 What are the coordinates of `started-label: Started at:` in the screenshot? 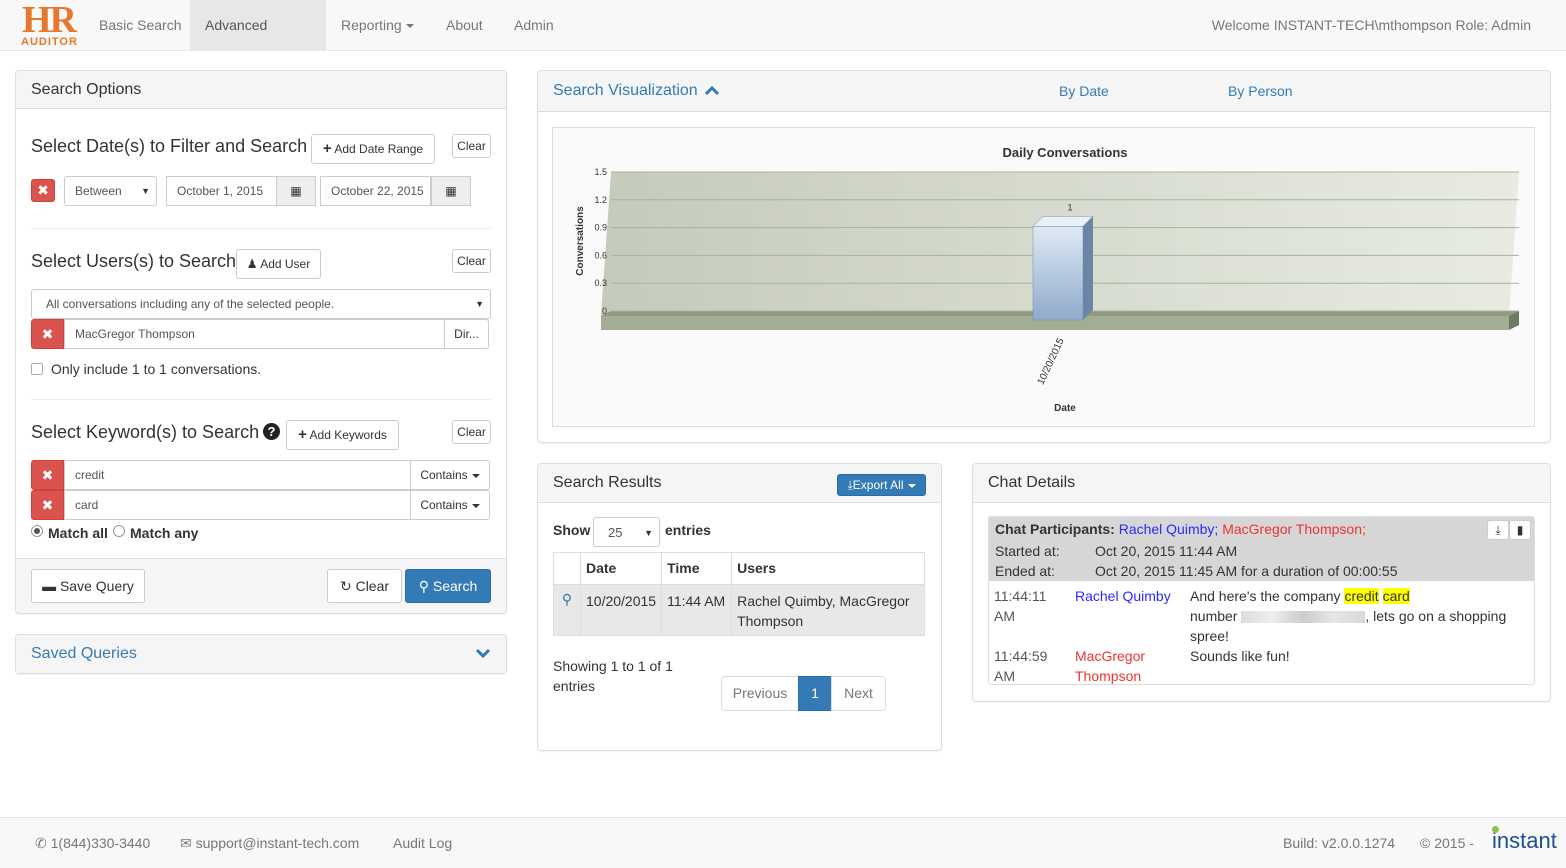 It's located at (1027, 551).